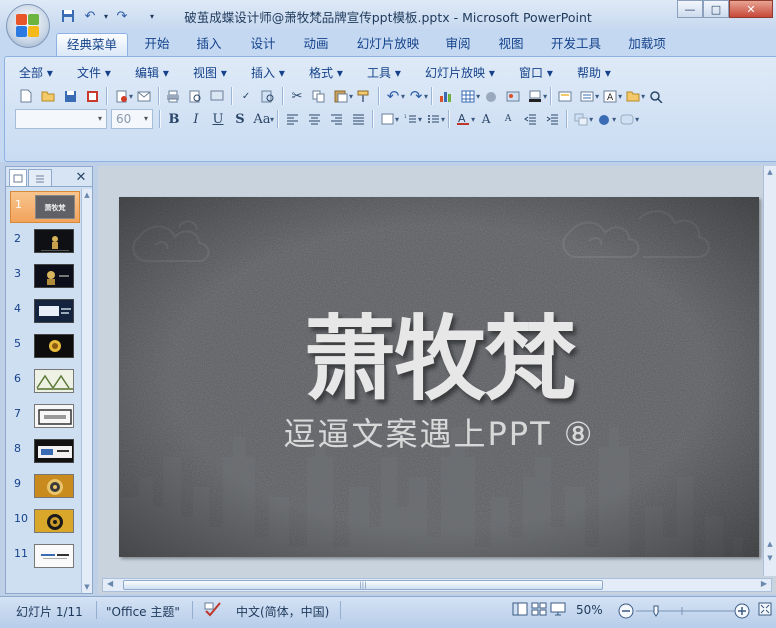 This screenshot has width=776, height=628. I want to click on align-left-icon, so click(292, 119).